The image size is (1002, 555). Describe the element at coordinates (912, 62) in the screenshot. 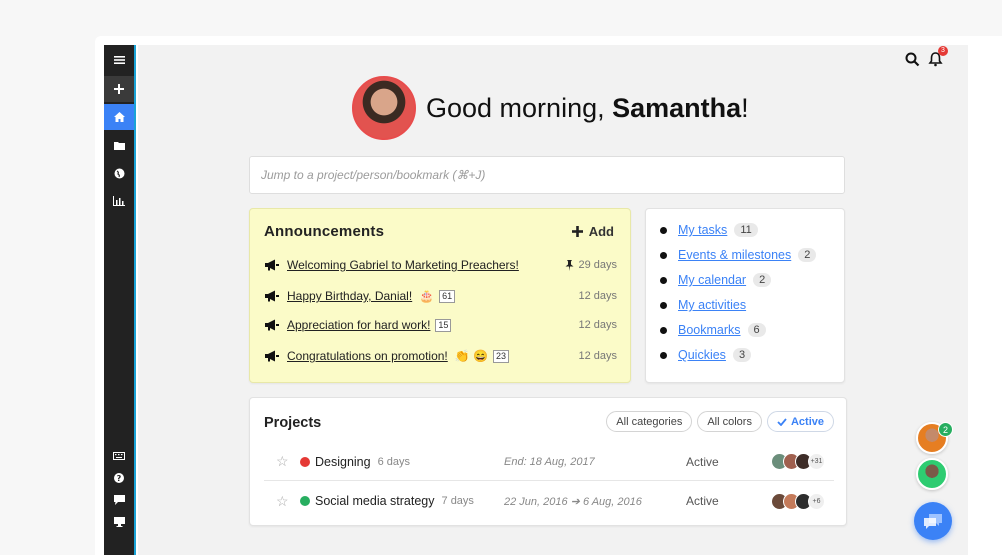

I see `search-icon` at that location.